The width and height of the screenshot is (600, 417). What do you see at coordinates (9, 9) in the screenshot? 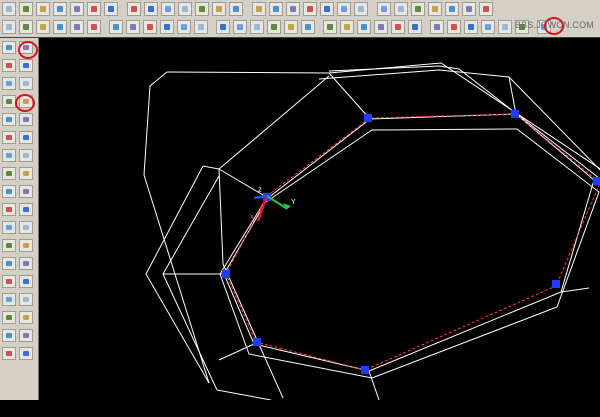
I see `sphere-icon-button` at bounding box center [9, 9].